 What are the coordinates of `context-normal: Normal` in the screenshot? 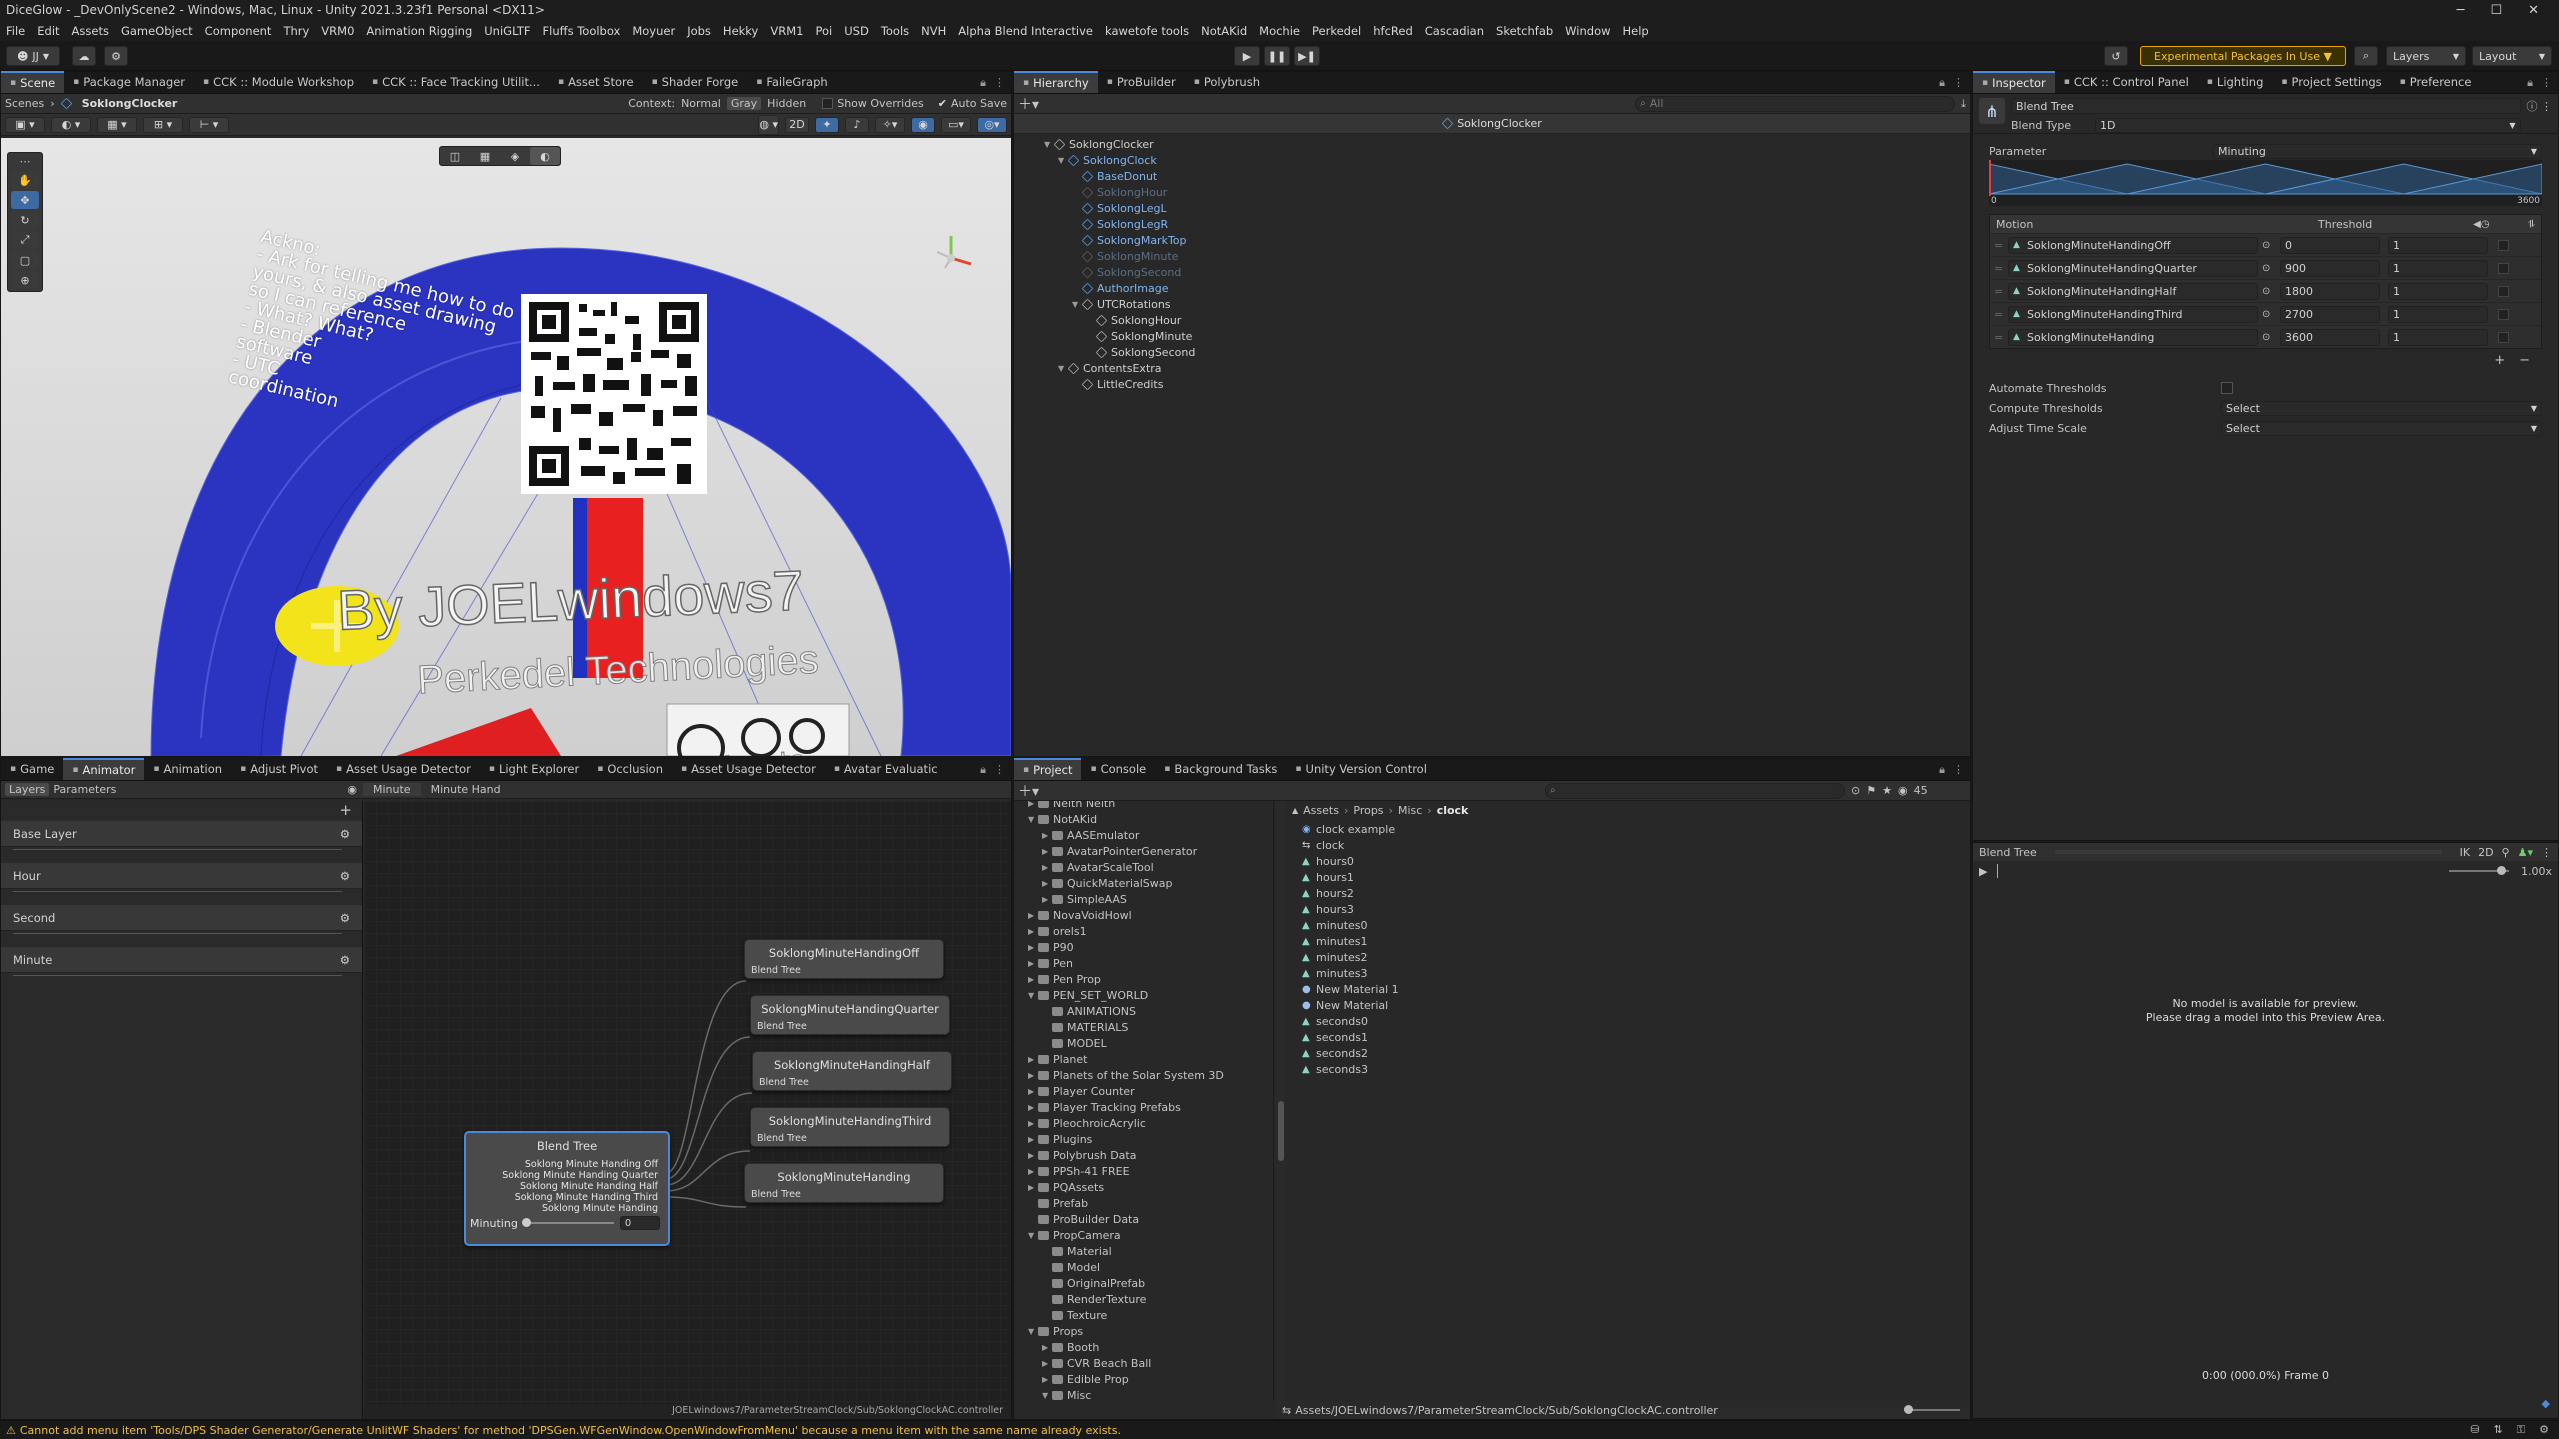 It's located at (701, 103).